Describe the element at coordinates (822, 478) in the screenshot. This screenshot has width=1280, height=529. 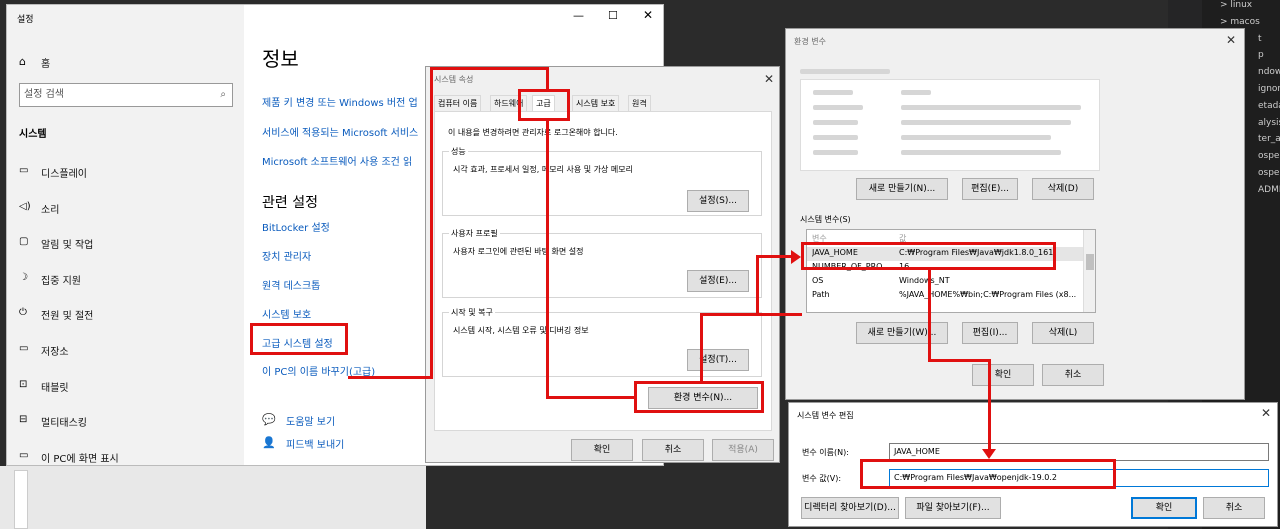
I see `variable-value-label: 변수 값(V):` at that location.